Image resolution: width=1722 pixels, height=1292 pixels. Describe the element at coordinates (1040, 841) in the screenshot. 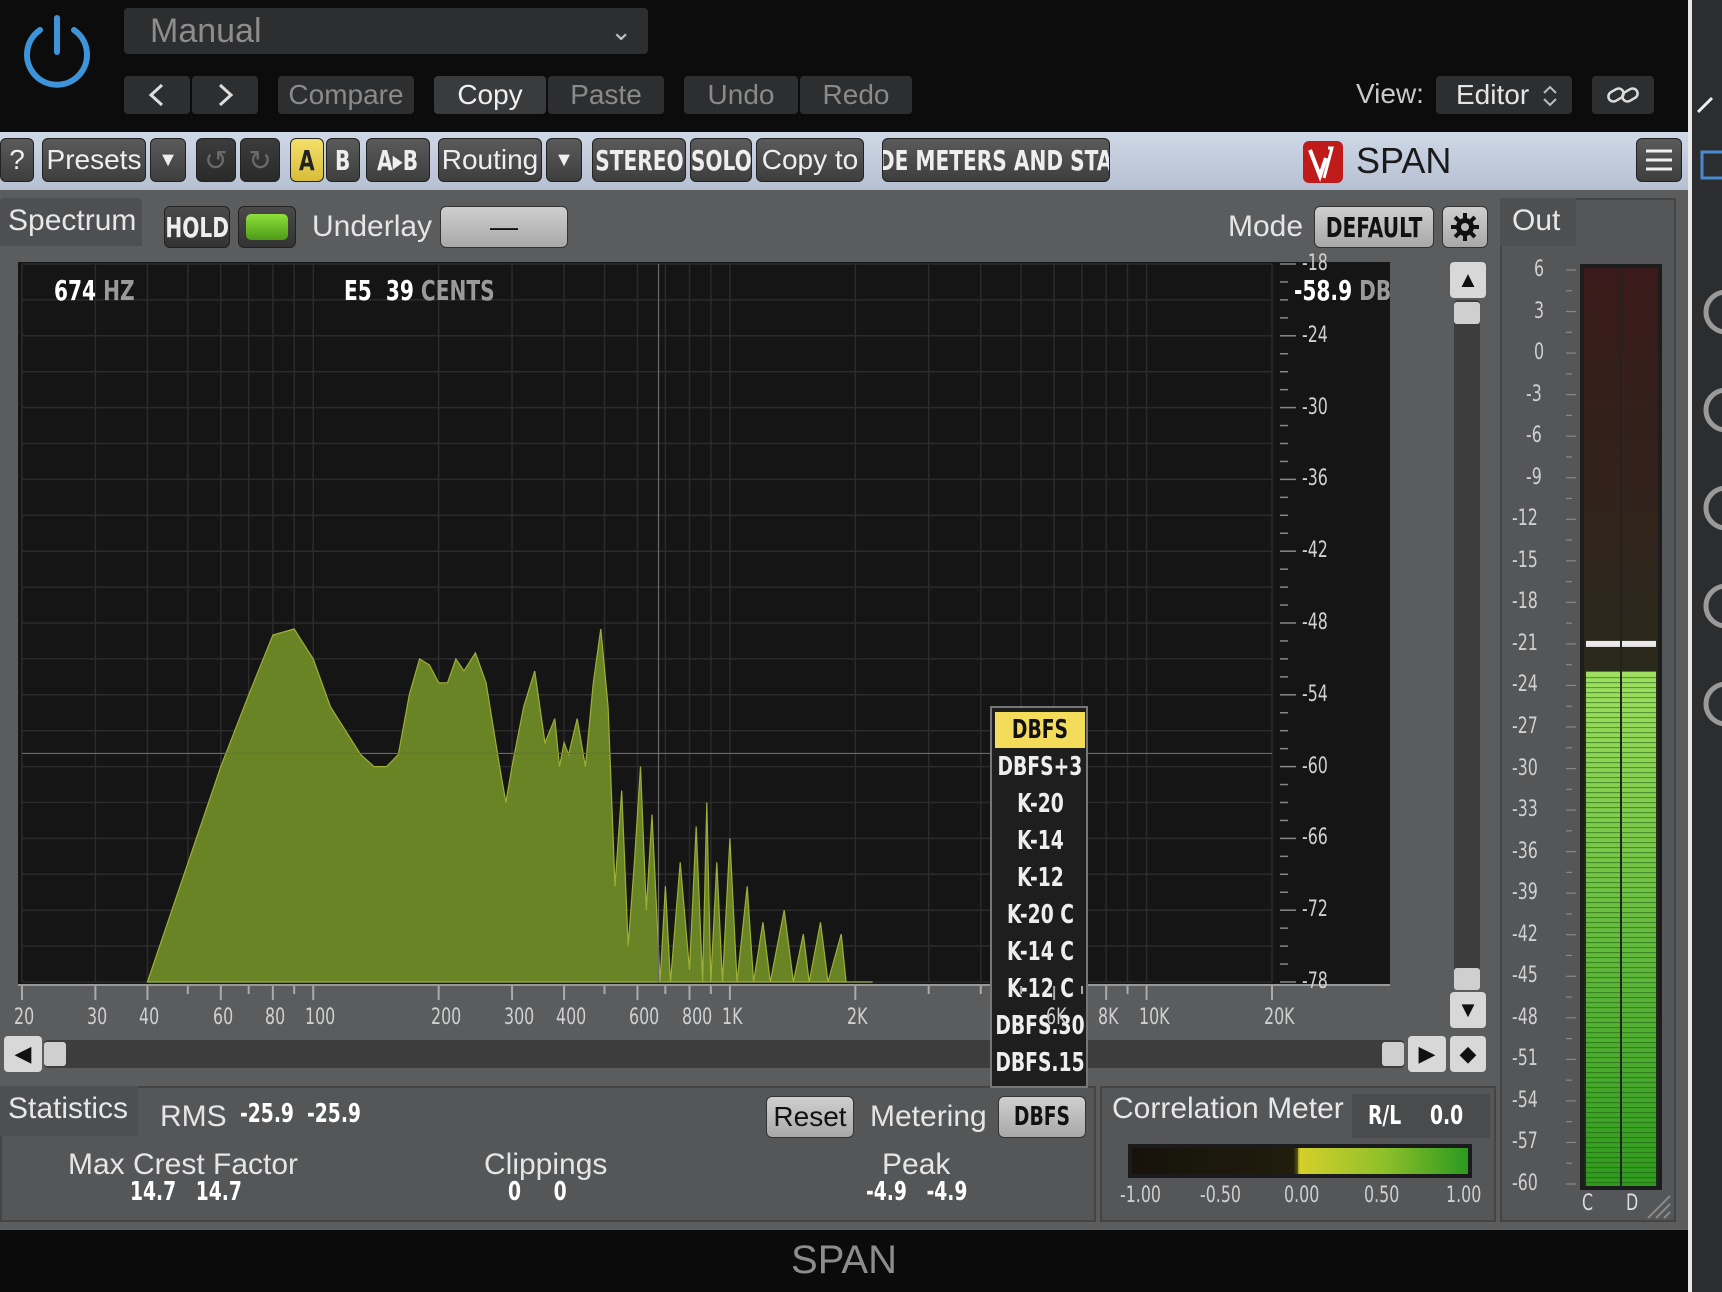

I see `metering-option: K-14` at that location.